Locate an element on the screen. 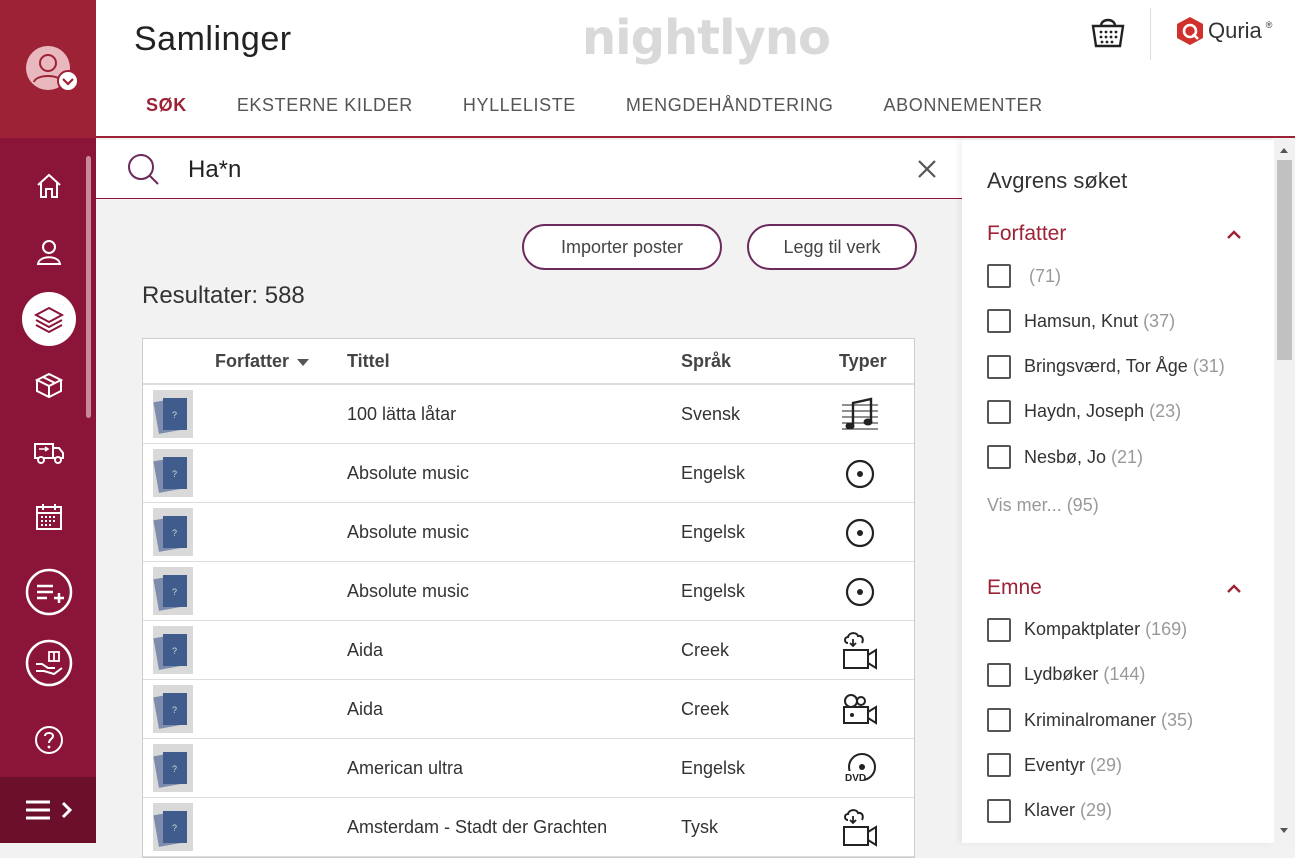 Image resolution: width=1295 pixels, height=858 pixels. show-more-link: Vis mer... (95) is located at coordinates (1043, 505).